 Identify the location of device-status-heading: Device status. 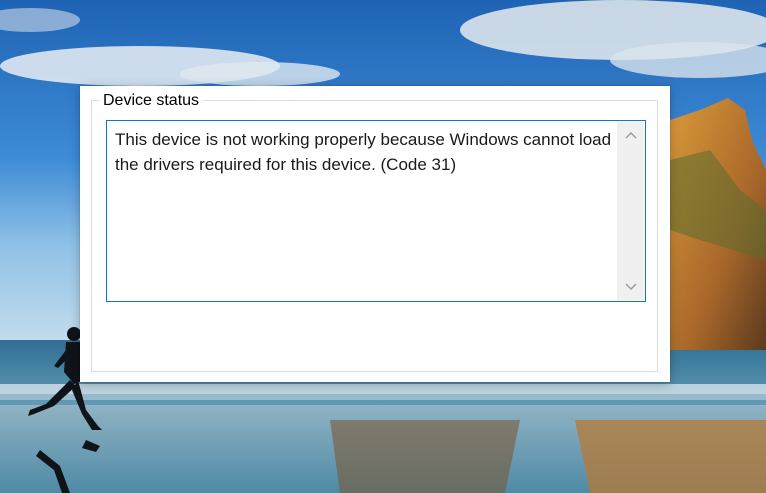
(151, 101).